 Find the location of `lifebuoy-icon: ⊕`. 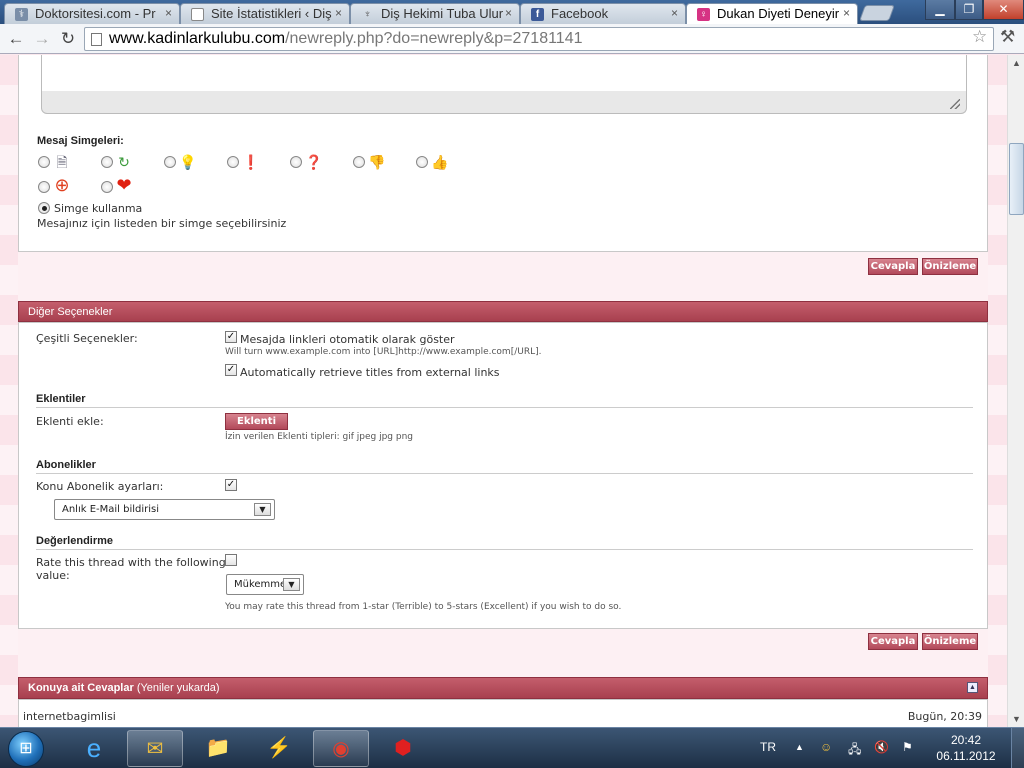

lifebuoy-icon: ⊕ is located at coordinates (62, 185).